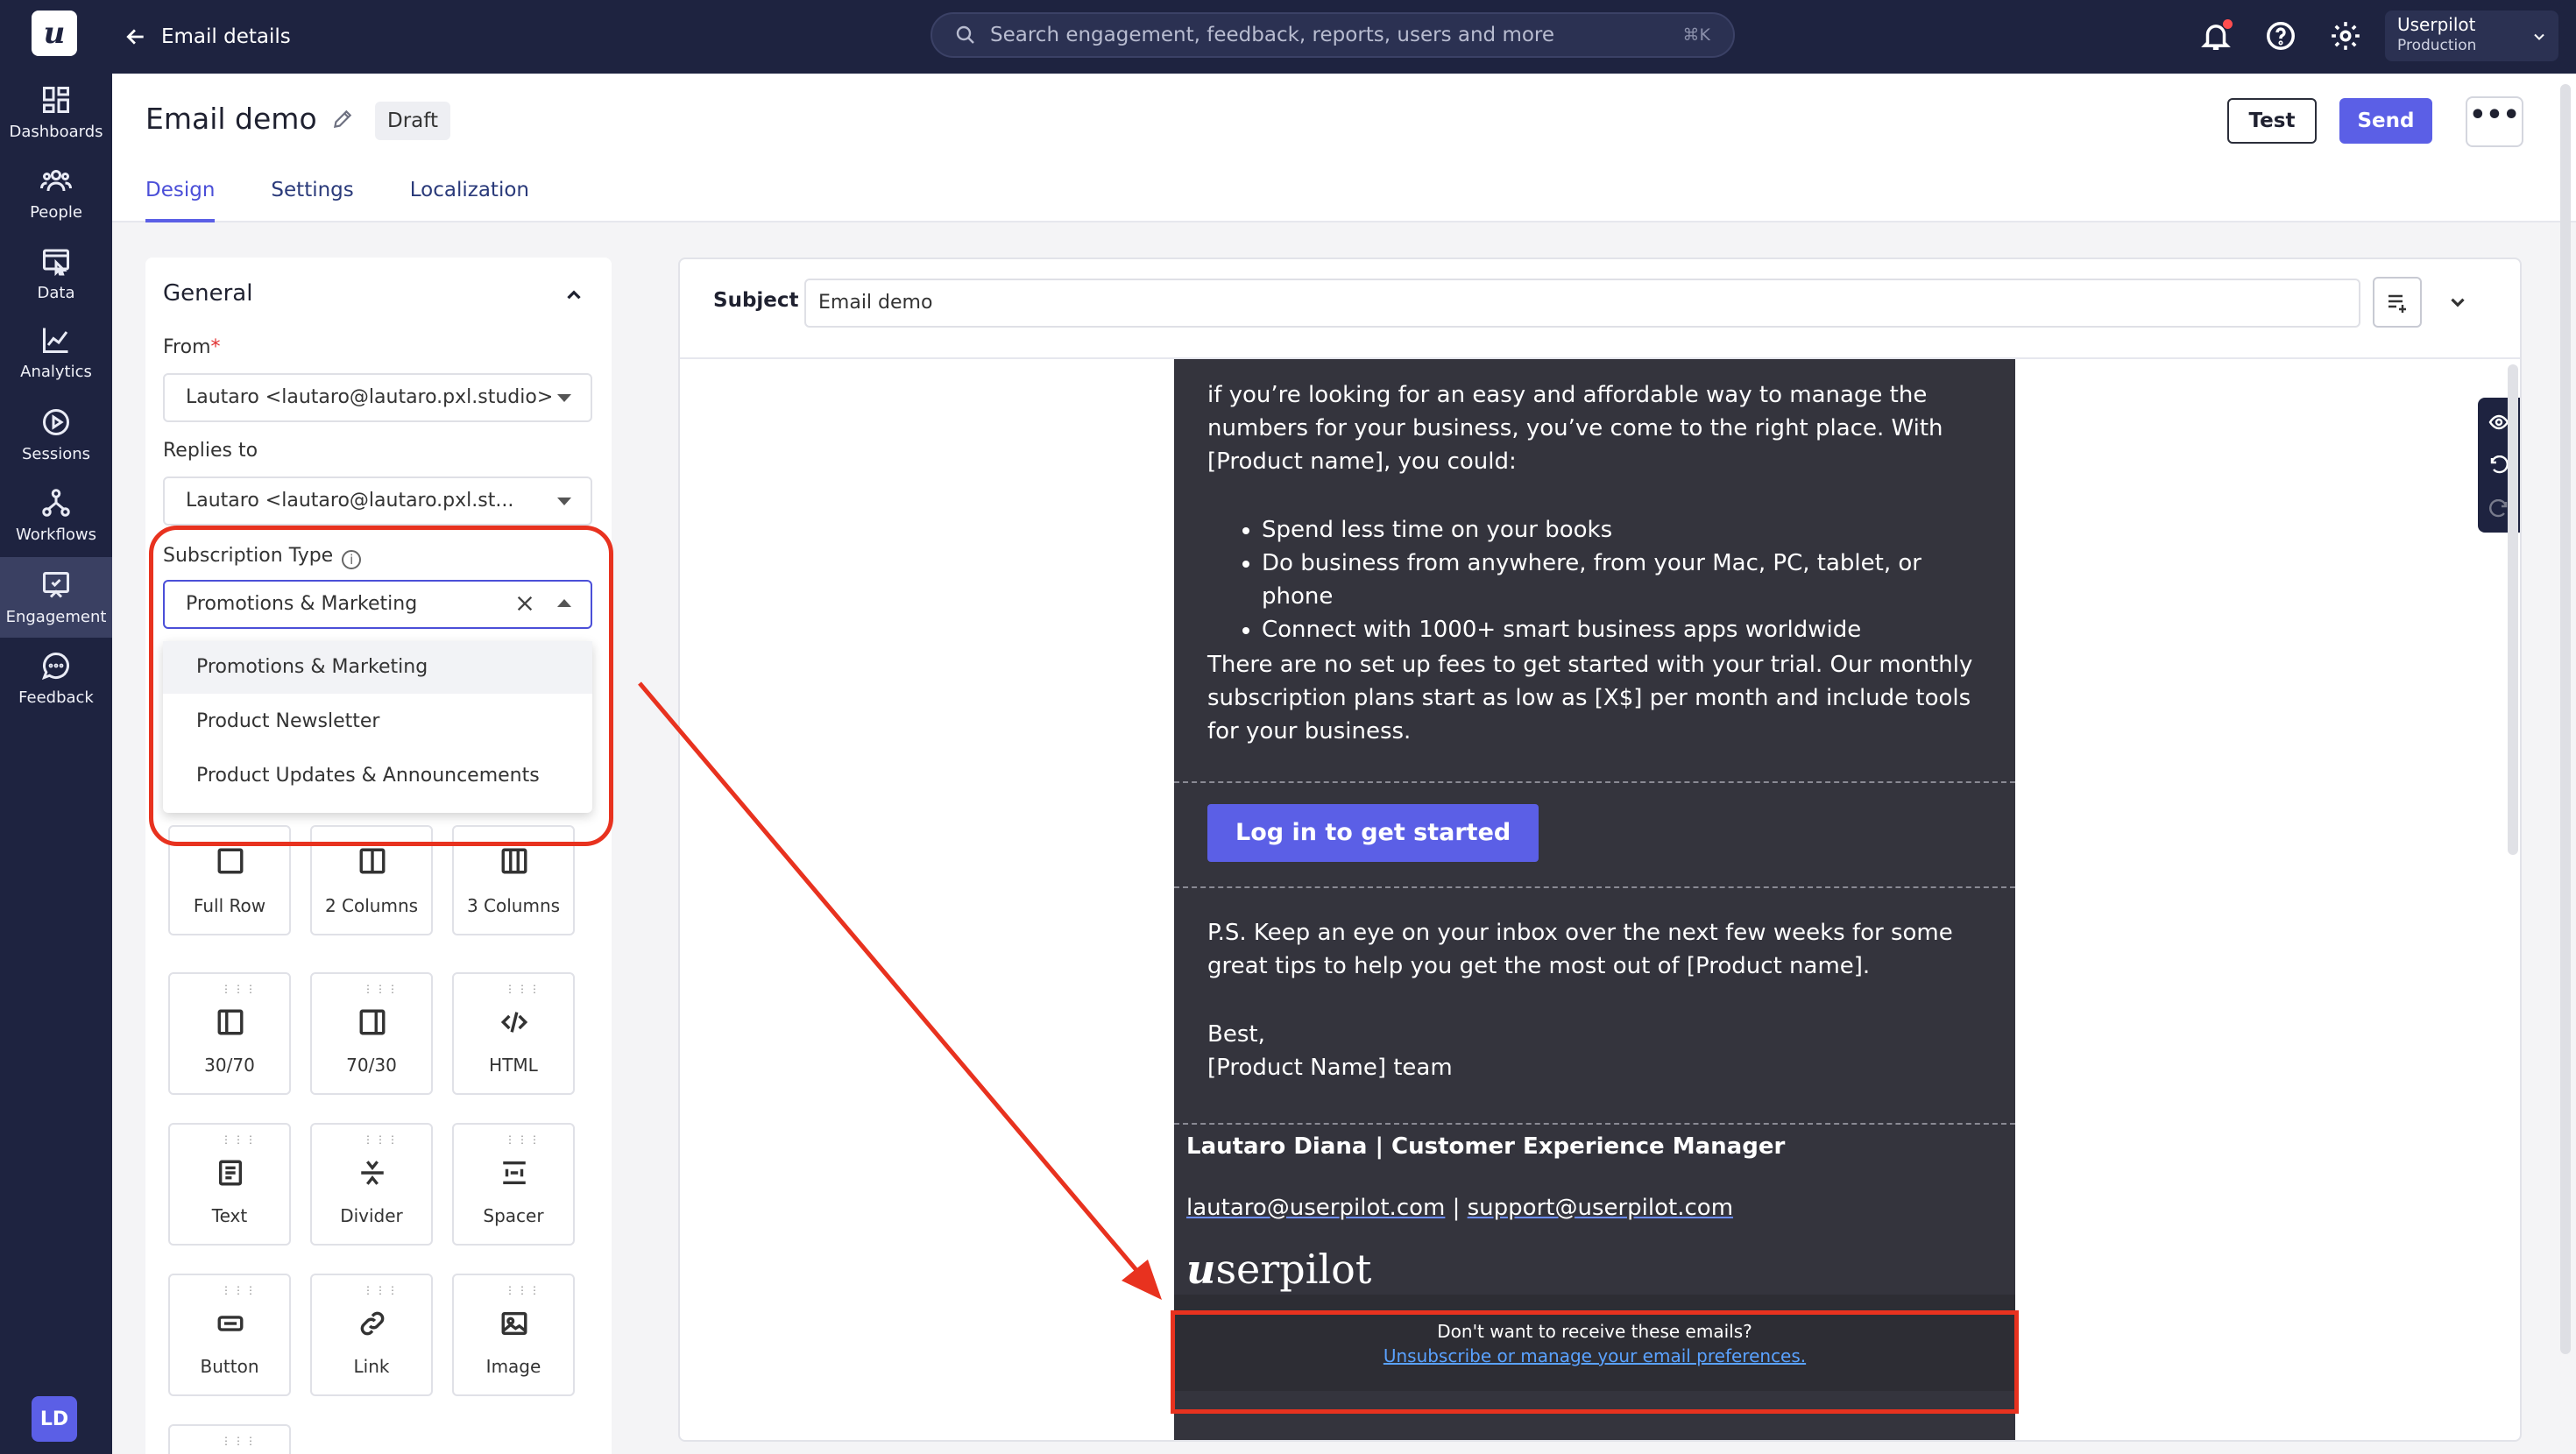 This screenshot has height=1454, width=2576. Describe the element at coordinates (377, 397) in the screenshot. I see `from-select: Lautaro <lautaro@lautaro.pxl.studio>` at that location.